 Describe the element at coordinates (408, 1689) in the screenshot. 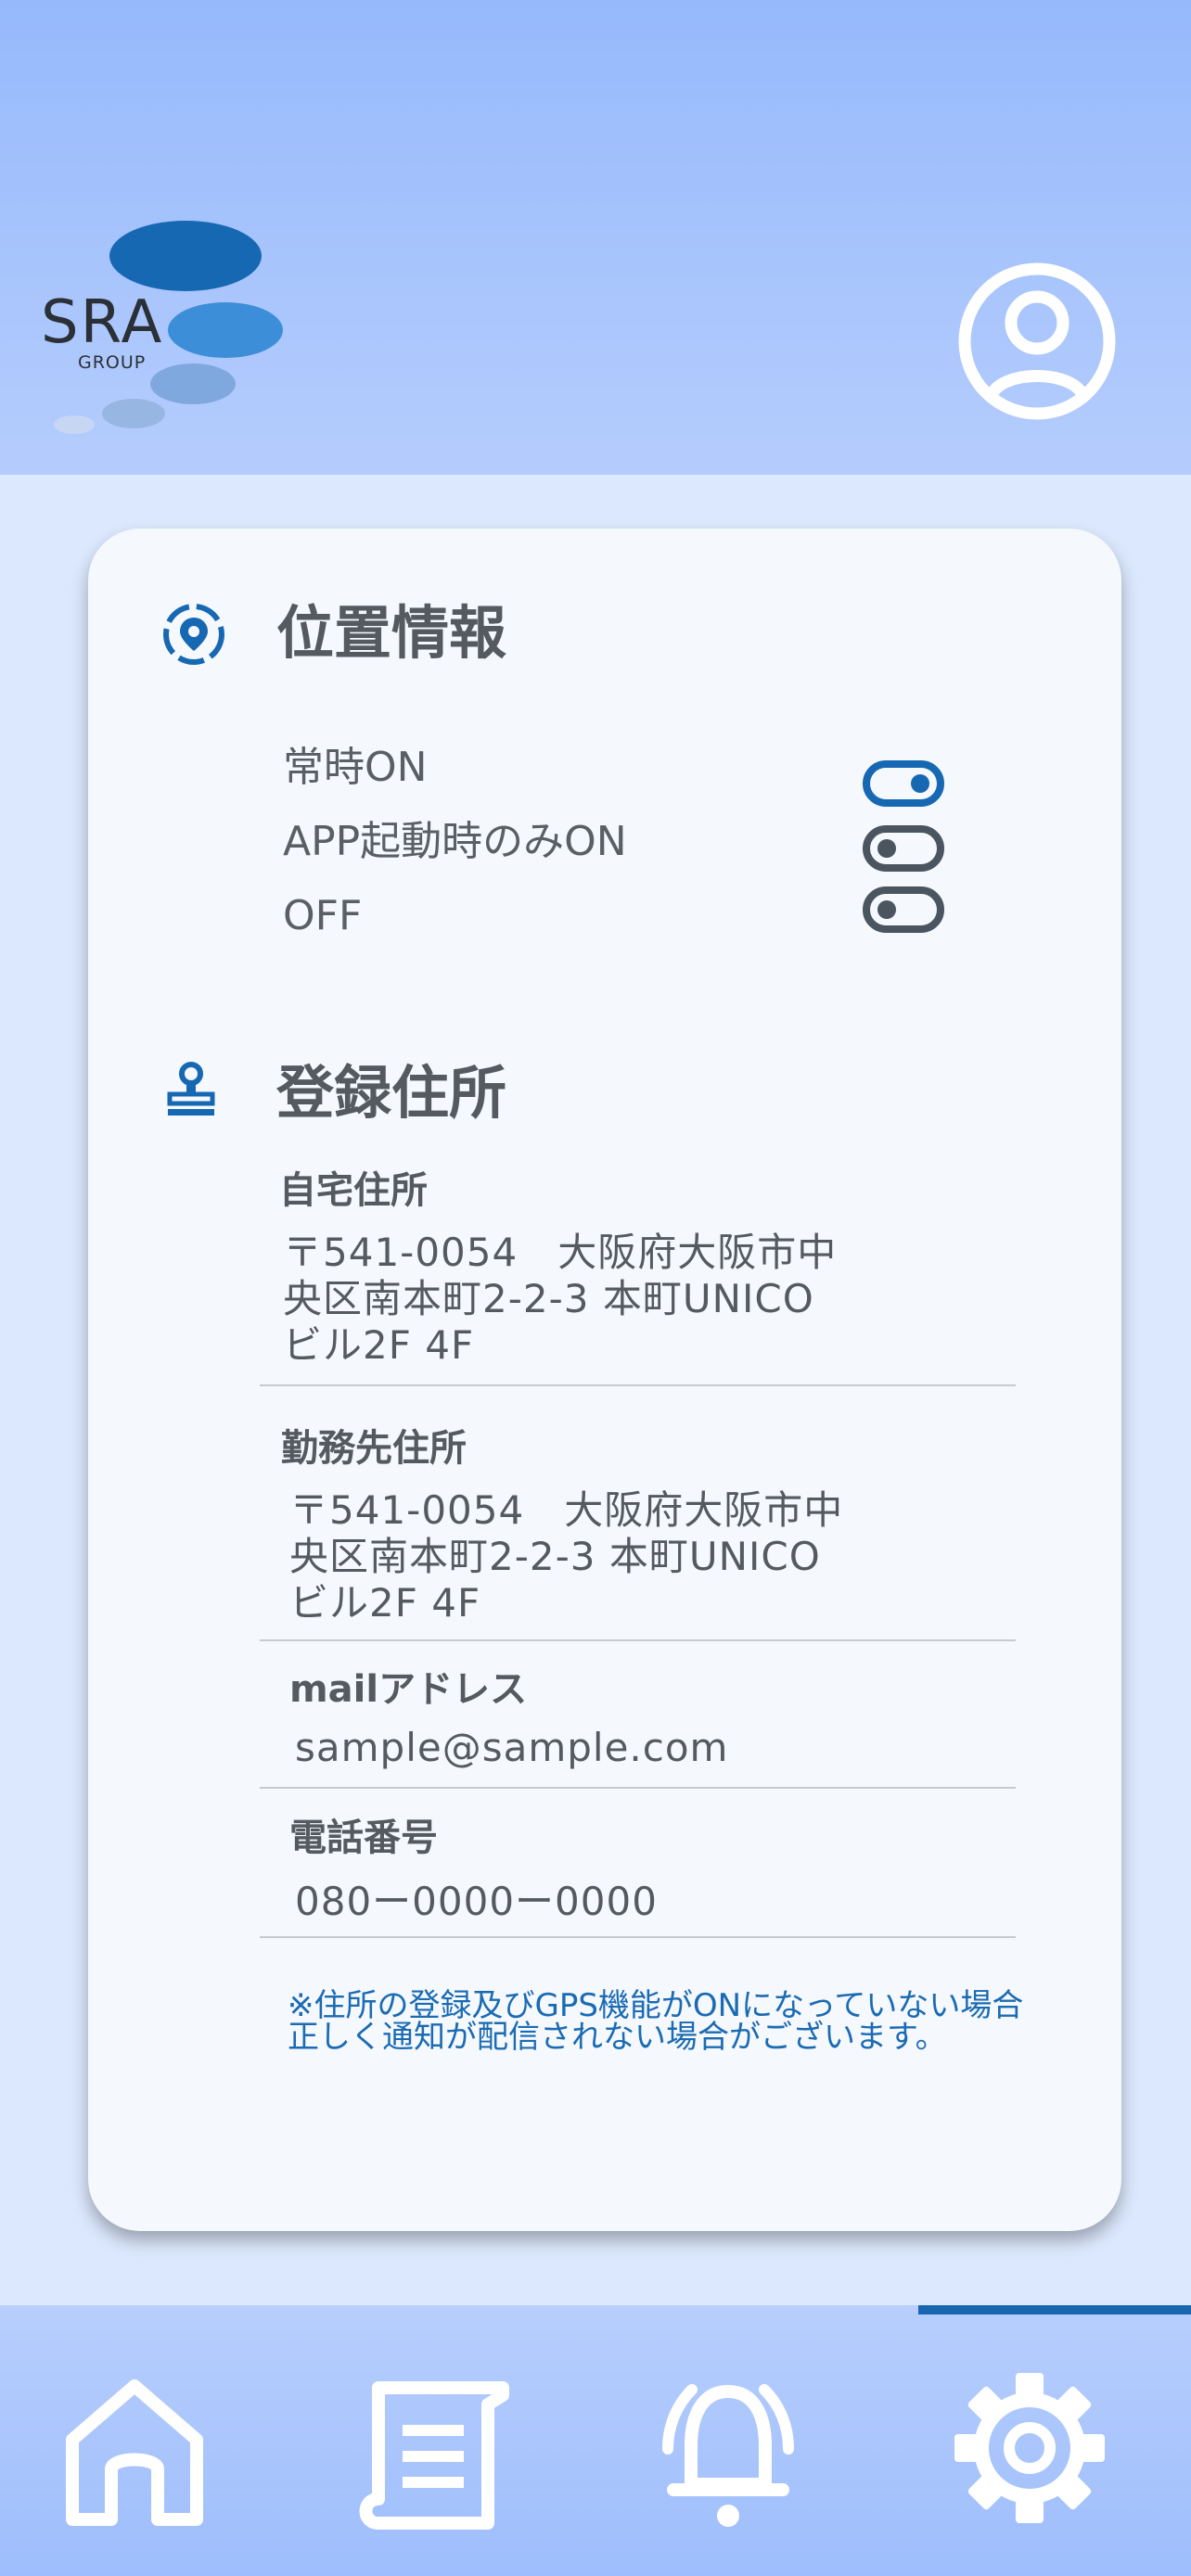

I see `mail-address-label: mailアドレス` at that location.